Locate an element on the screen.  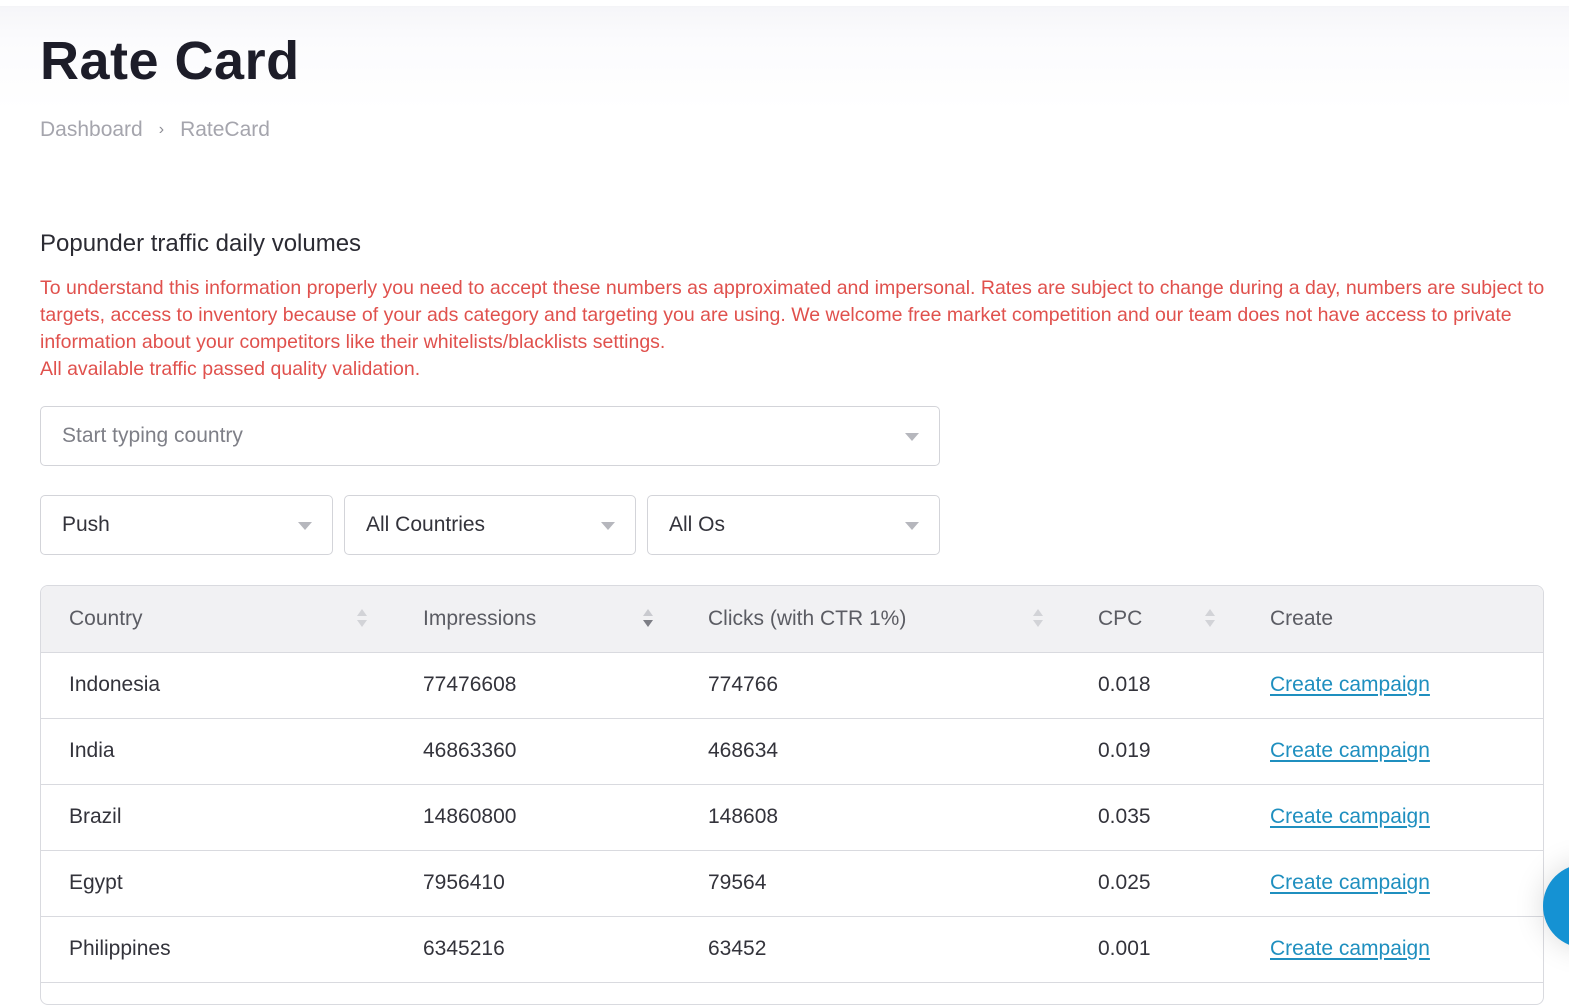
country-search-input: Start typing country is located at coordinates (490, 436).